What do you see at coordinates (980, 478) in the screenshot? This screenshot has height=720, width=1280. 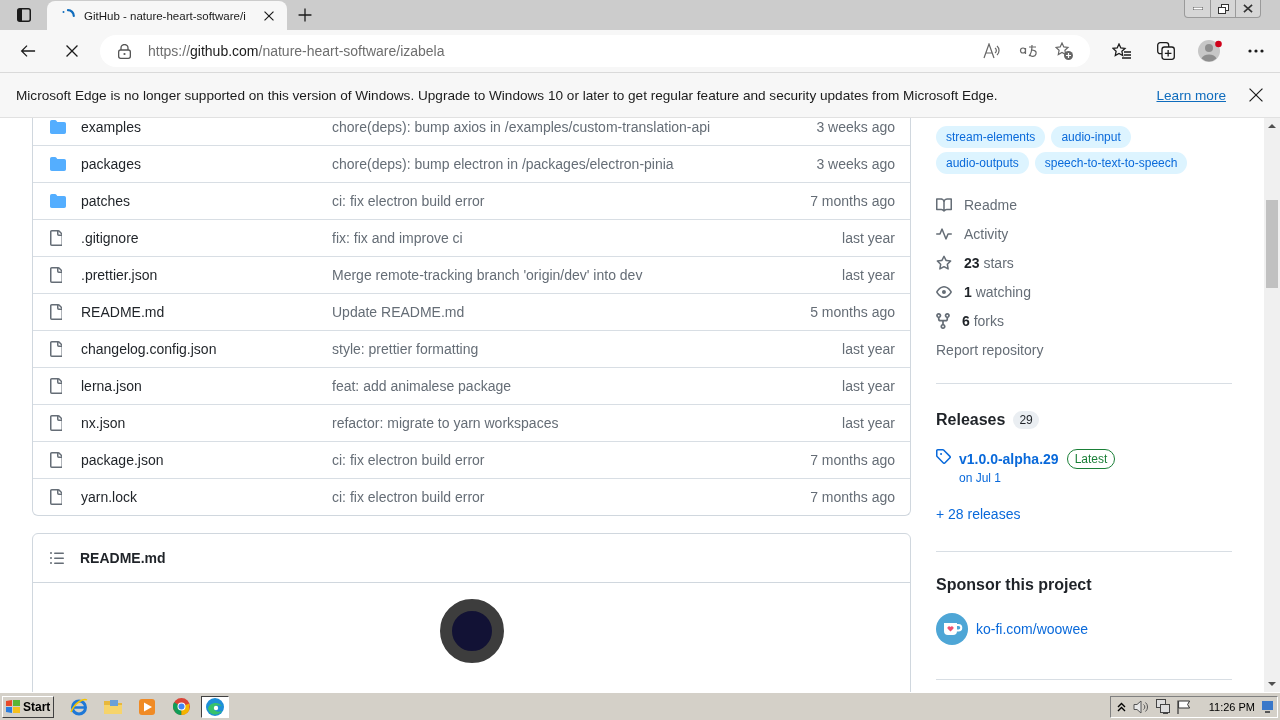 I see `release-date: on Jul 1` at bounding box center [980, 478].